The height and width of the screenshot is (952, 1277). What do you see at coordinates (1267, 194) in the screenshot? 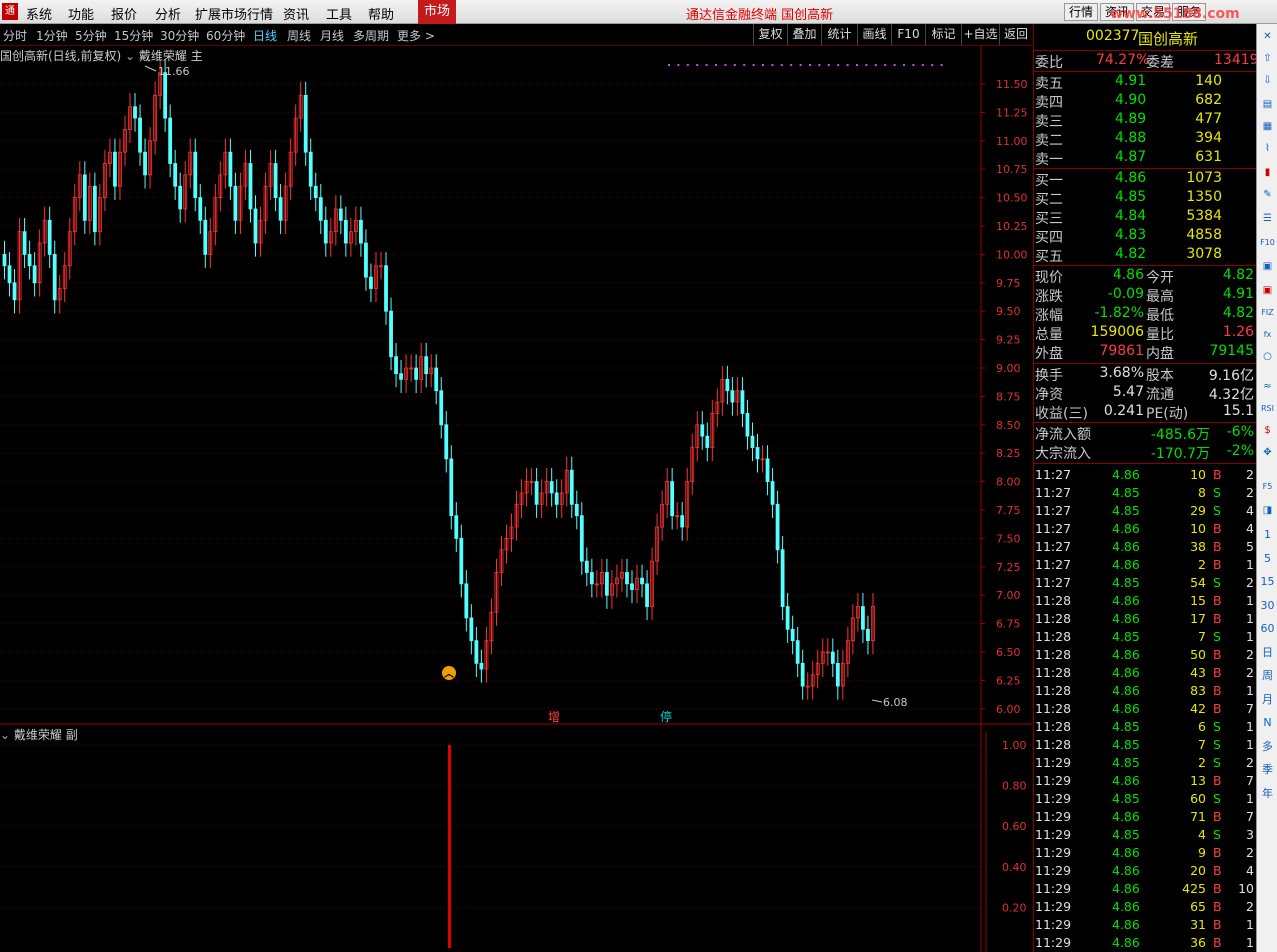
I see `draw-icon: ✎` at bounding box center [1267, 194].